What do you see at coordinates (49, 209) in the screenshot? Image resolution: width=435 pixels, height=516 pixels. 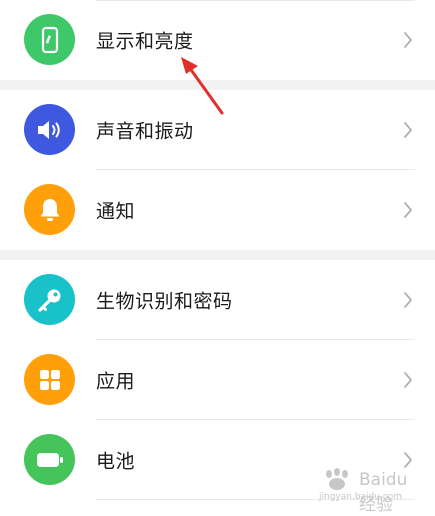 I see `bell-icon` at bounding box center [49, 209].